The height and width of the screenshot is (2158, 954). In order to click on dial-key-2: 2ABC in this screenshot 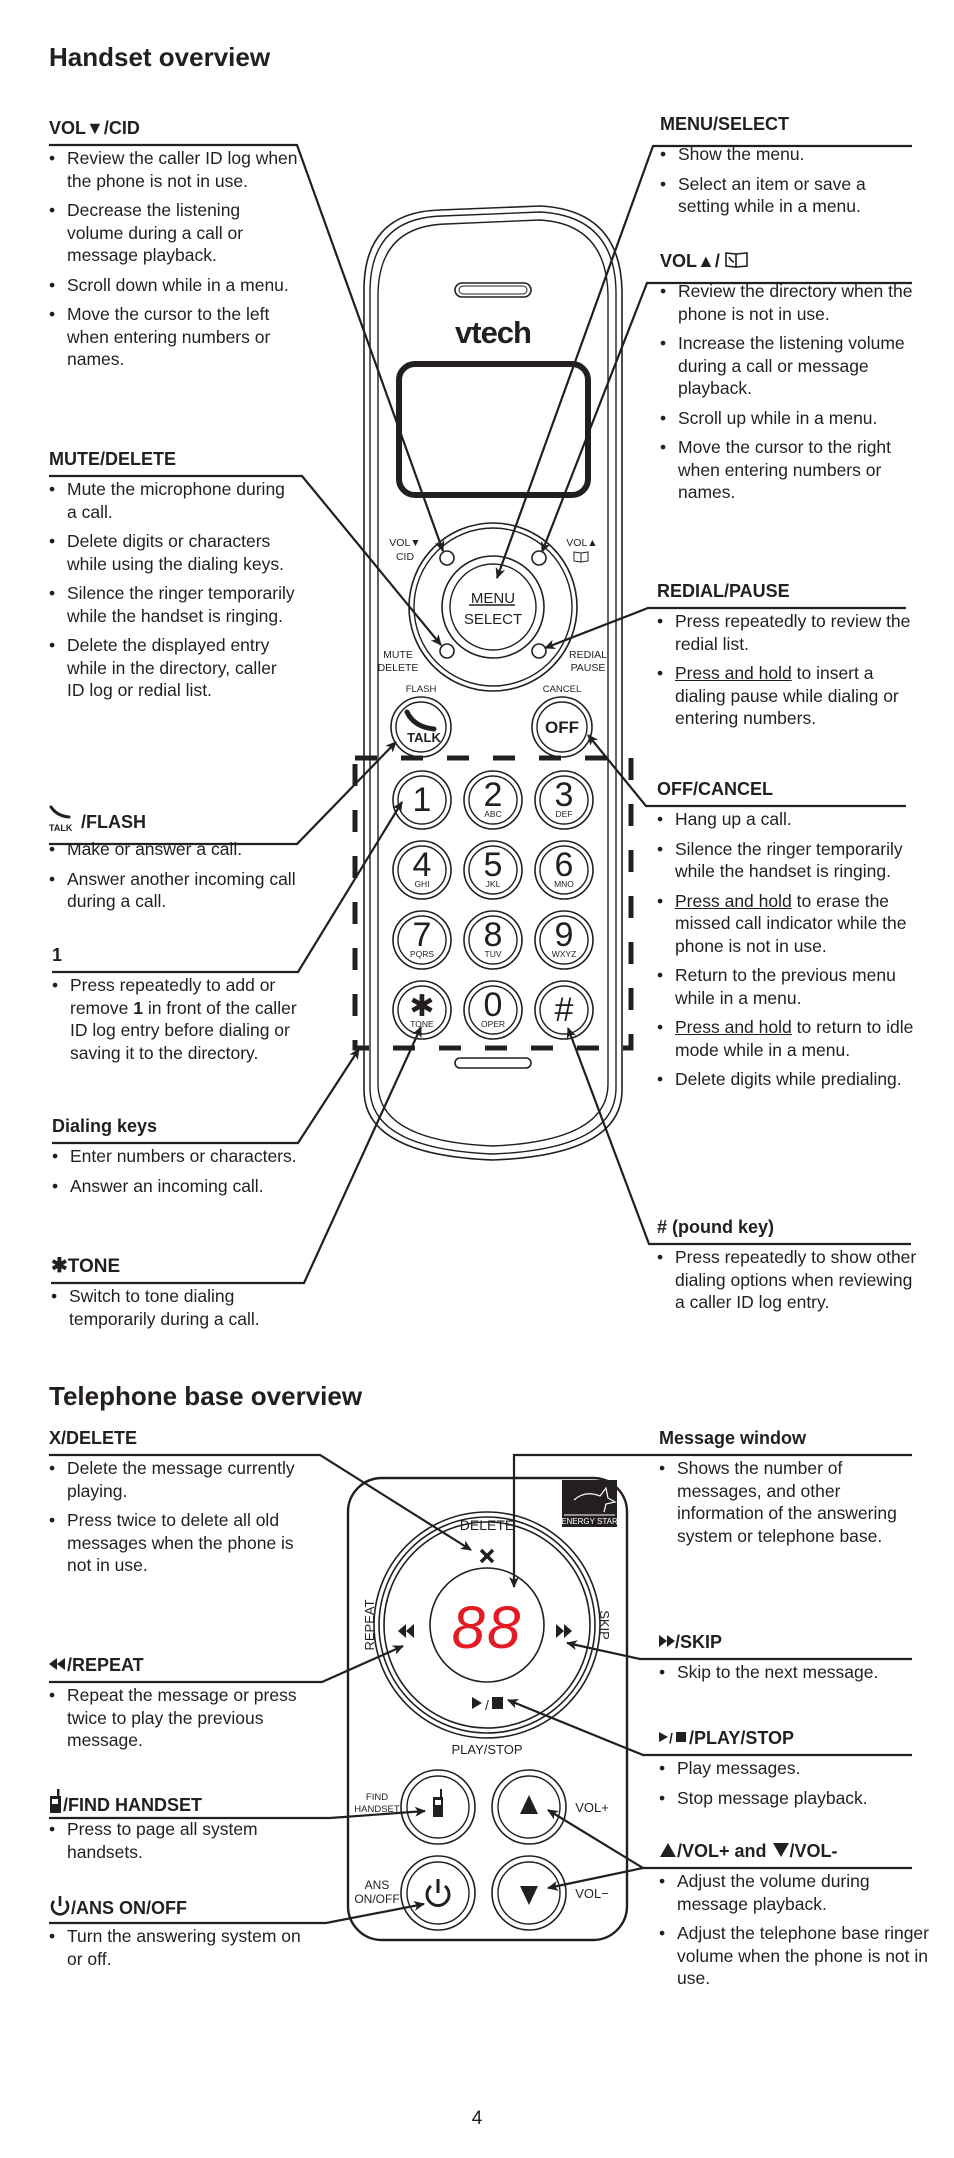, I will do `click(493, 800)`.